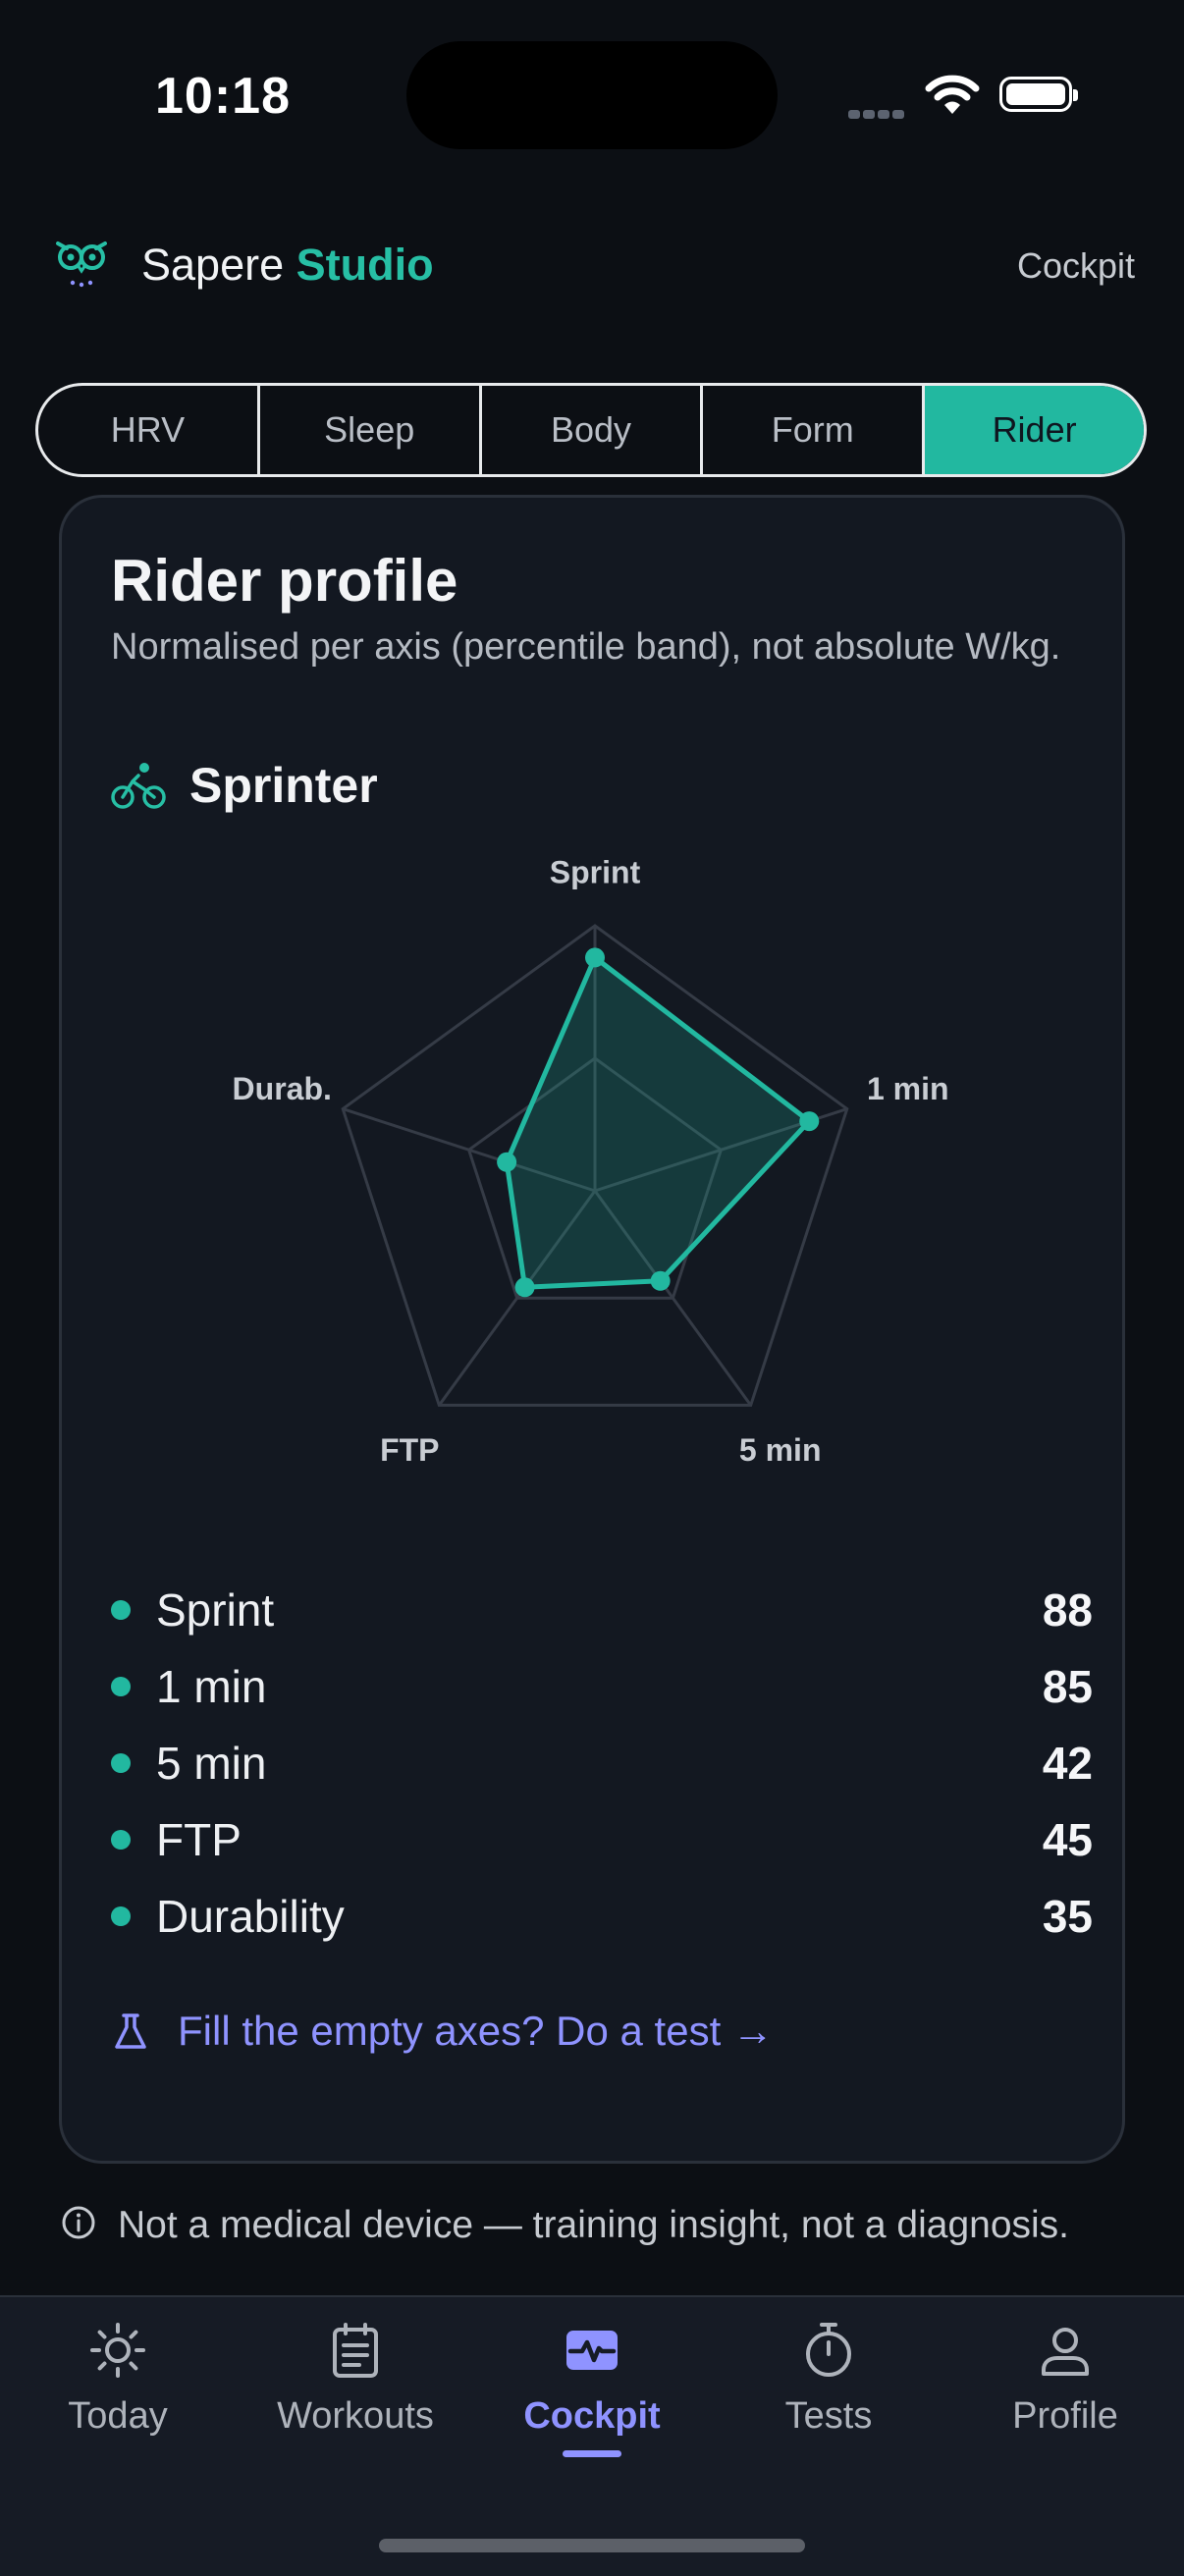  Describe the element at coordinates (78, 2222) in the screenshot. I see `info-icon` at that location.